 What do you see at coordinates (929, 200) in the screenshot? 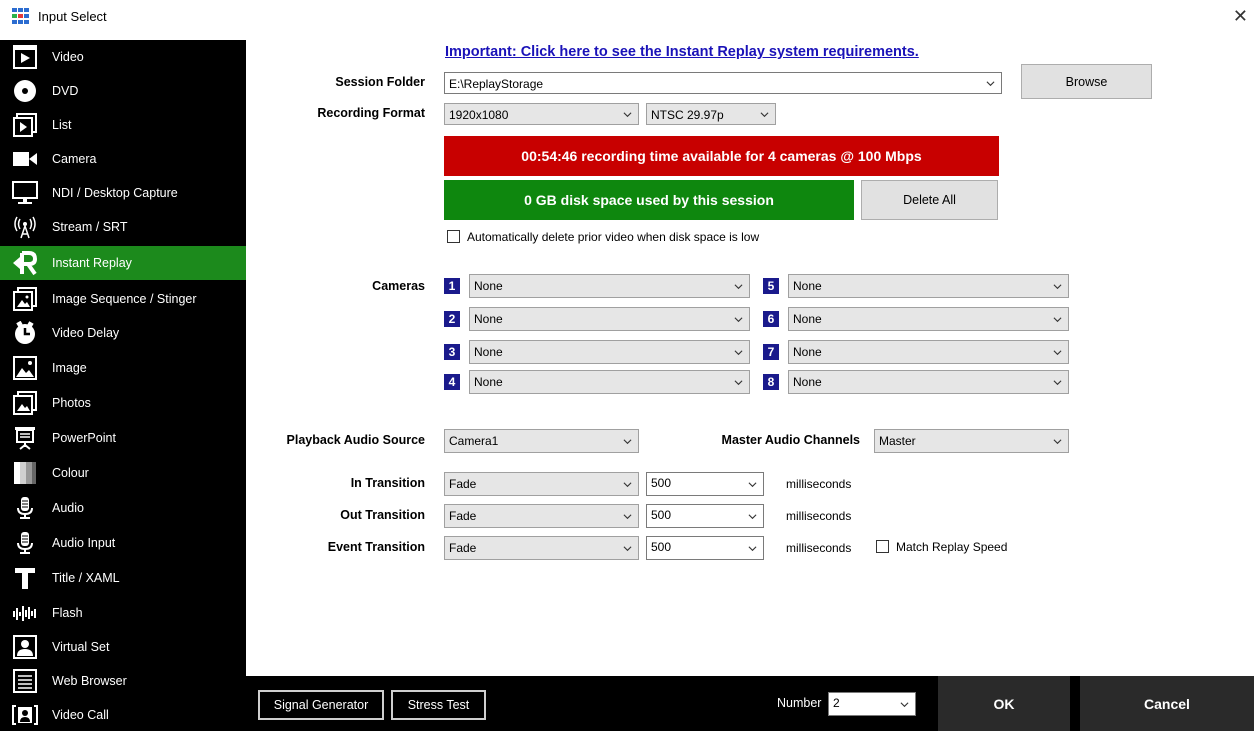
I see `delete-all-button: Delete All` at bounding box center [929, 200].